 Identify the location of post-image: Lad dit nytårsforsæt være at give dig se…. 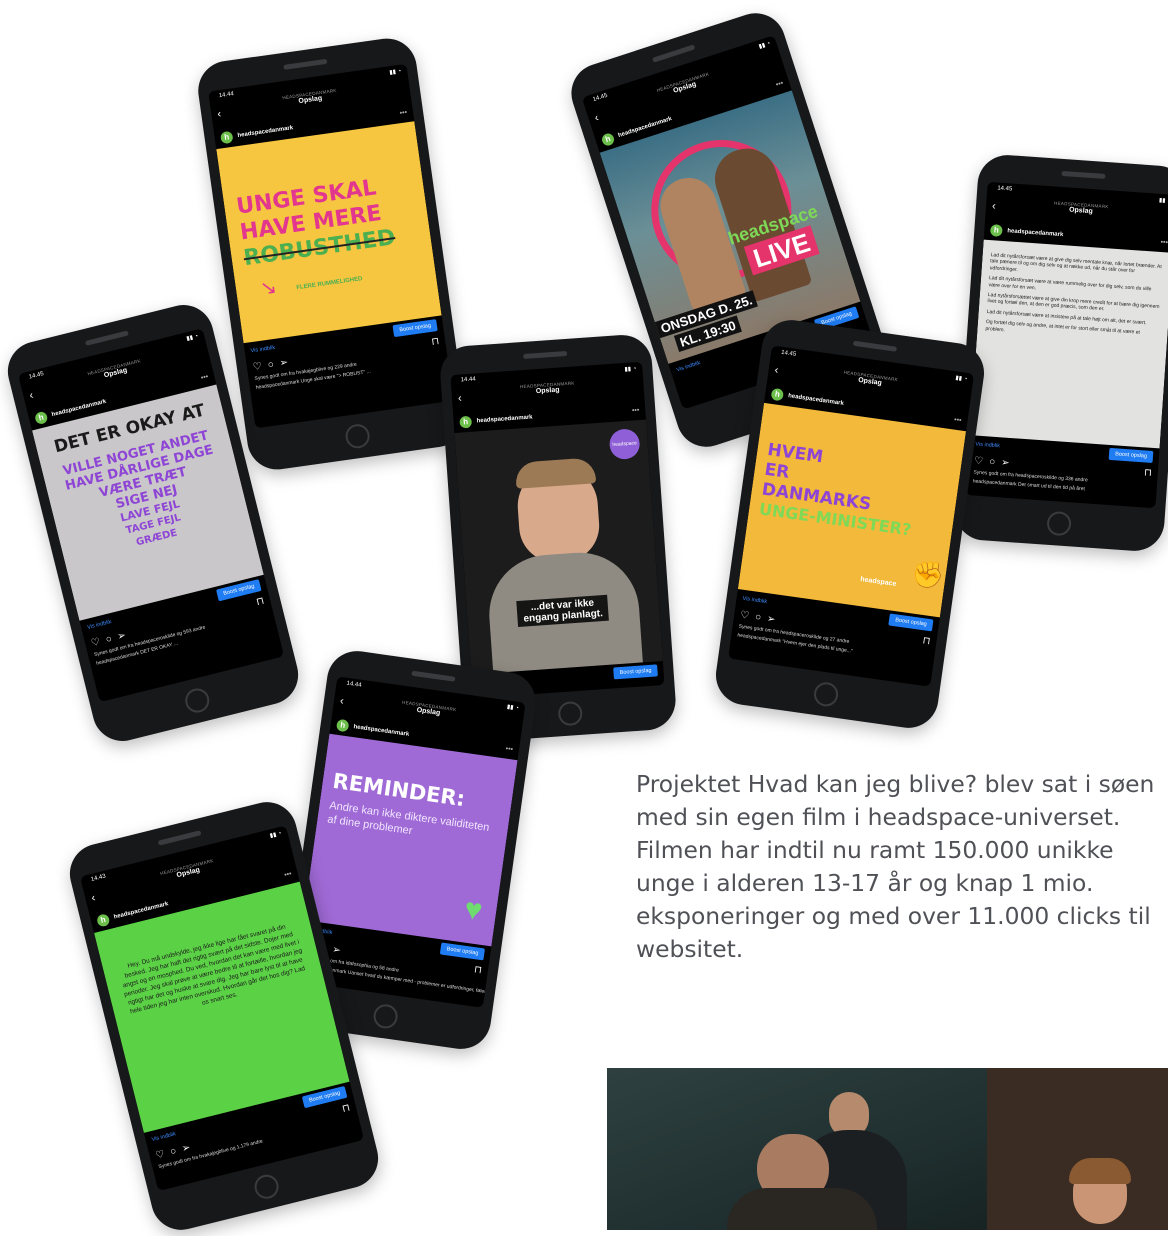
(1069, 344).